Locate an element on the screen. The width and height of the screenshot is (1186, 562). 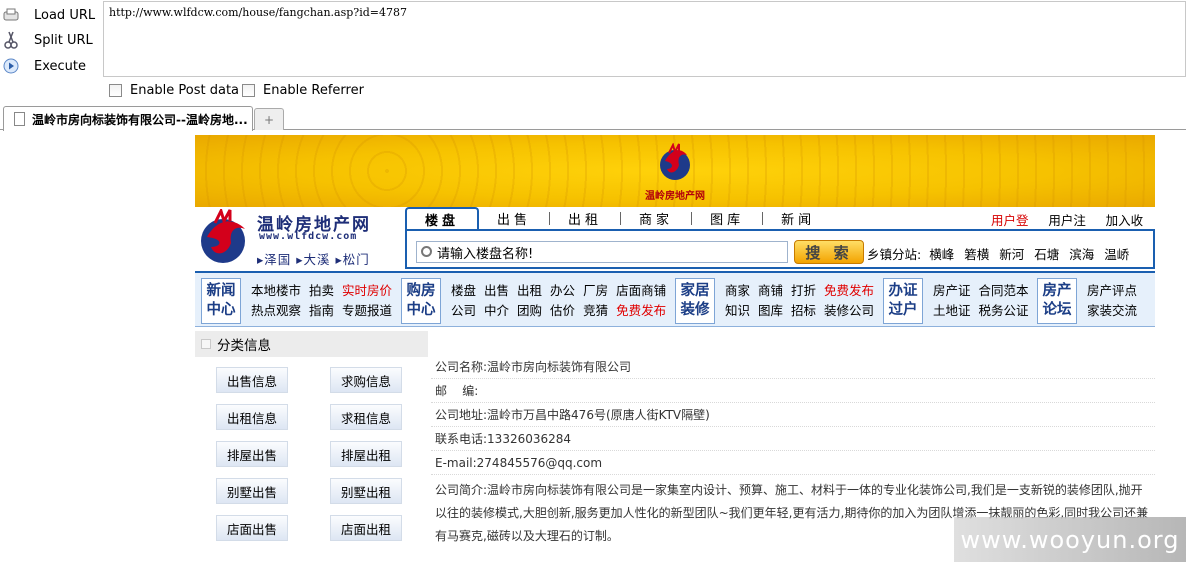
browser-tab-bar: 温岭市房向标装饰有限公司--温岭房地... + is located at coordinates (593, 117).